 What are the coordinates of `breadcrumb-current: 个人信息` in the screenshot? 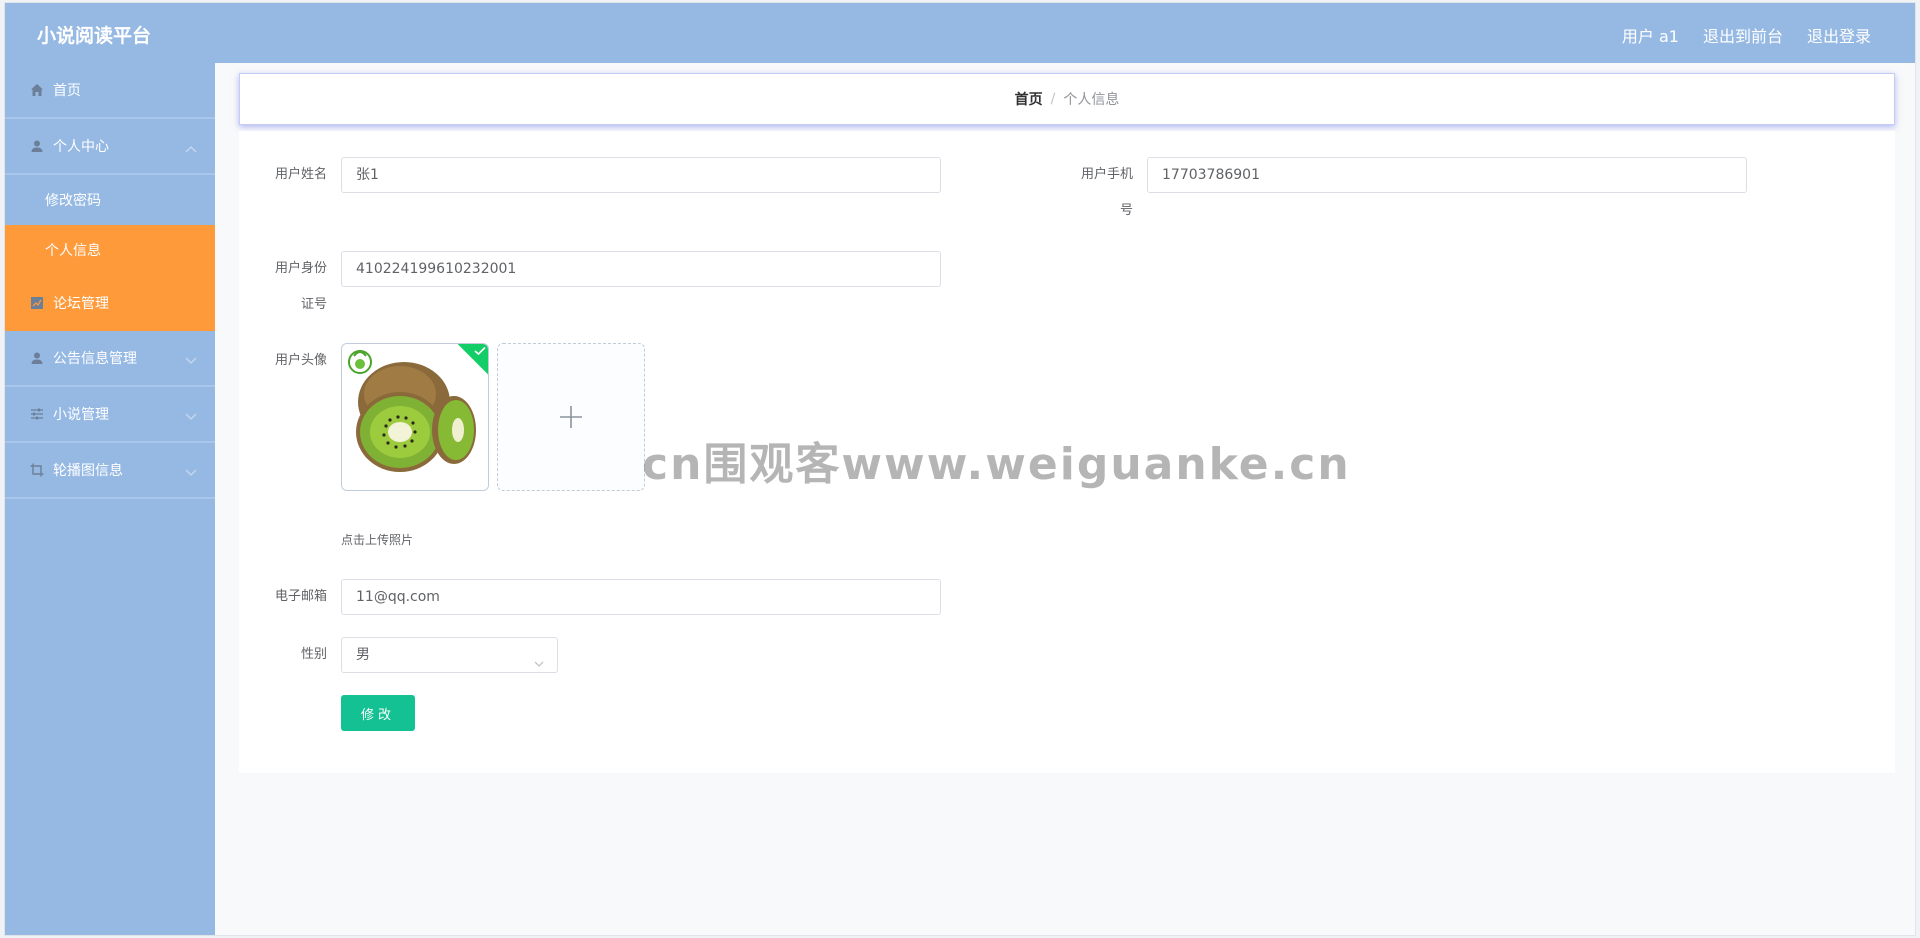 It's located at (1091, 100).